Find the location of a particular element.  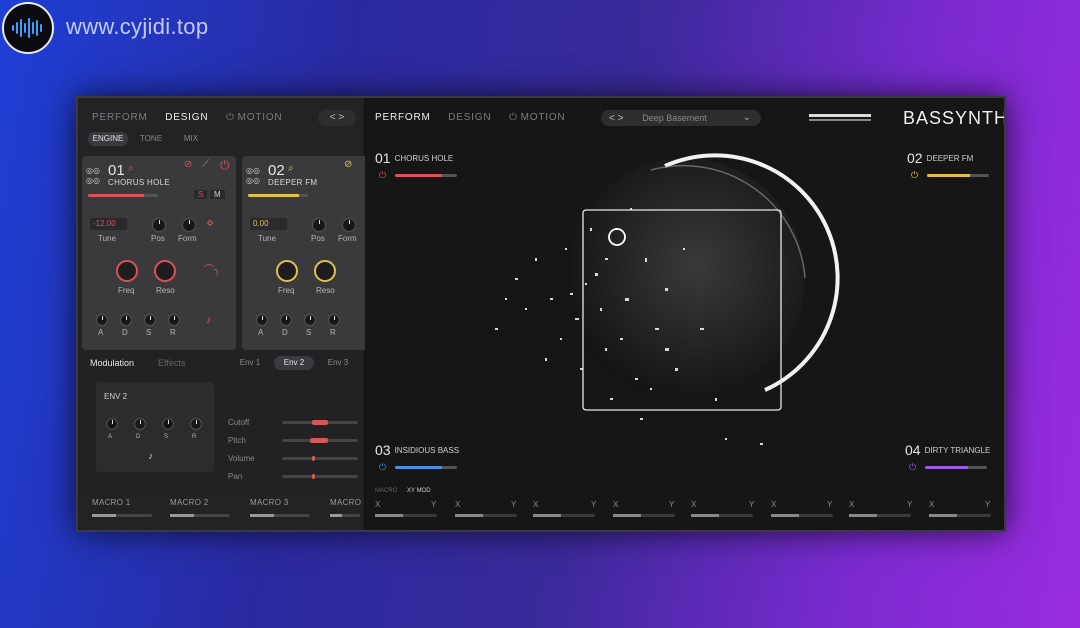

slot-1-pos-knob is located at coordinates (159, 225).